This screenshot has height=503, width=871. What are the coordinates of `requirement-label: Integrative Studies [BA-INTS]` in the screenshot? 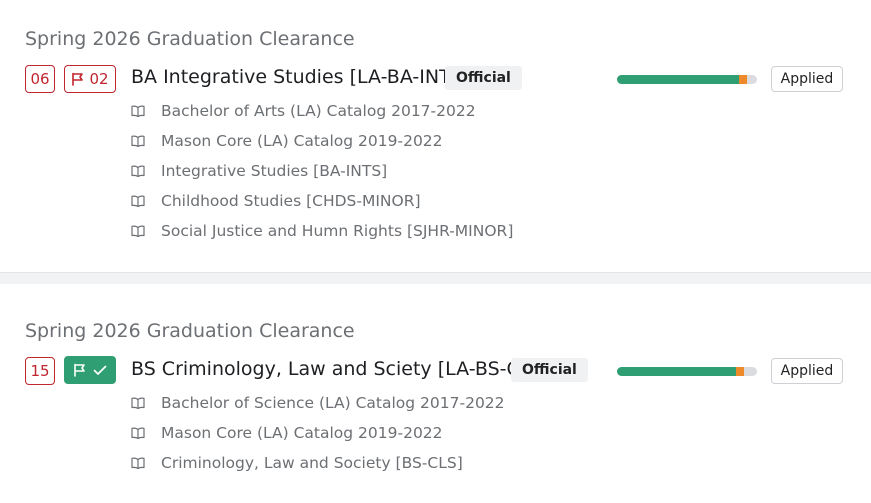 It's located at (274, 171).